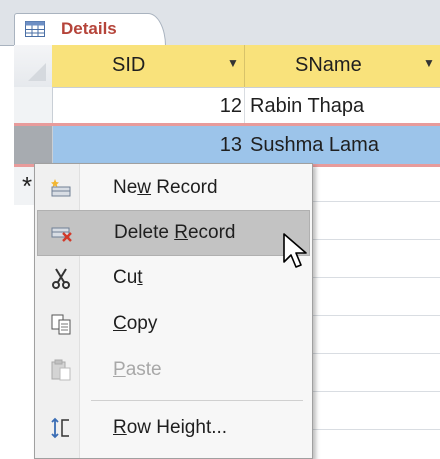  Describe the element at coordinates (135, 323) in the screenshot. I see `menu-item-label: Copy` at that location.